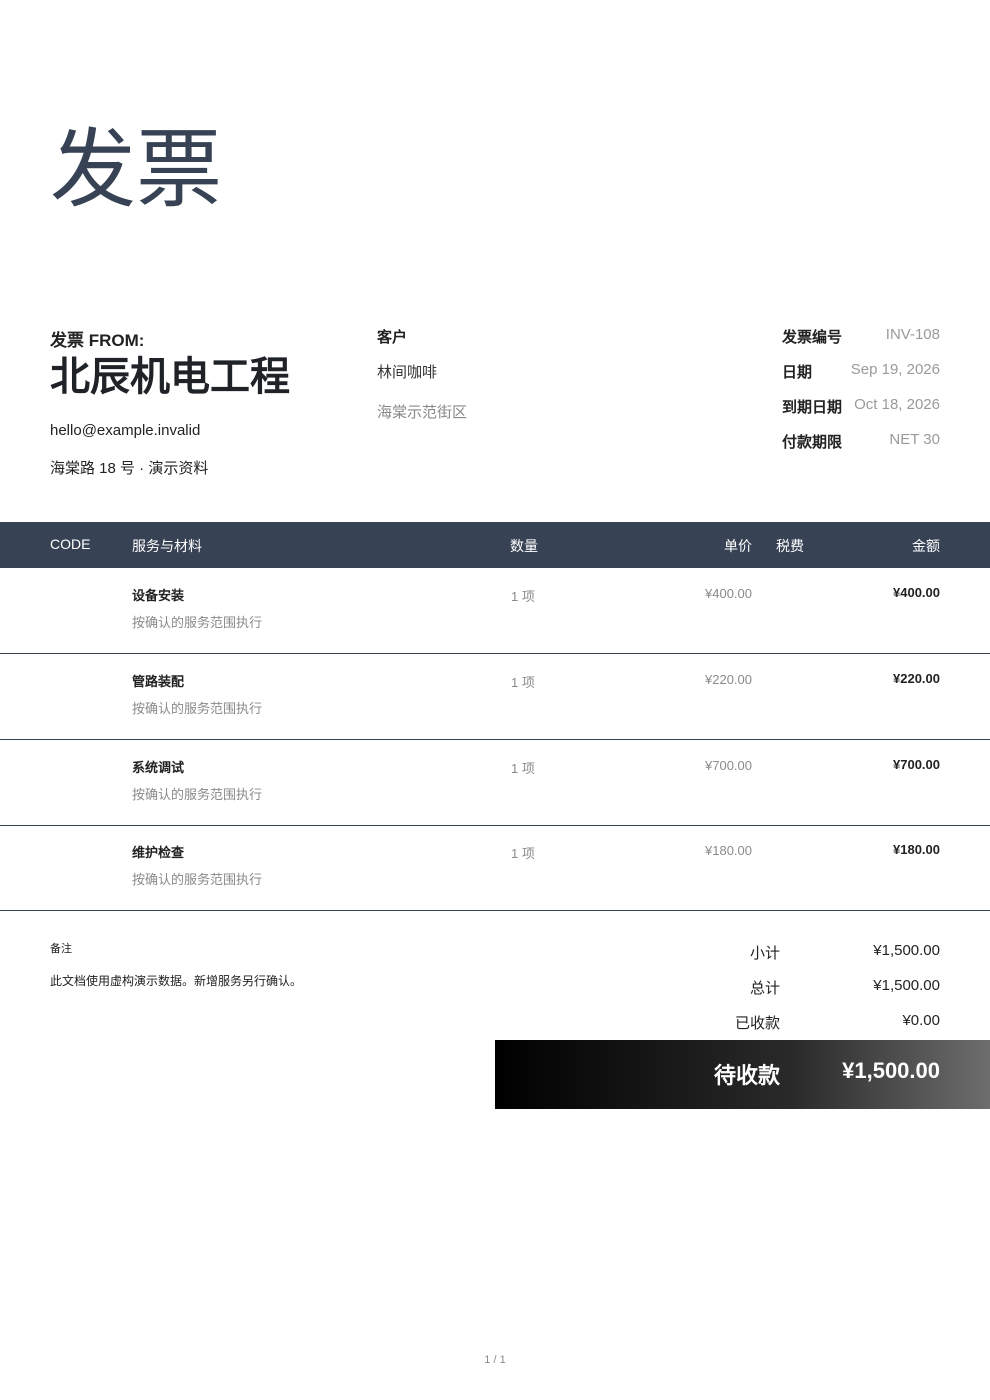 This screenshot has height=1400, width=990. What do you see at coordinates (728, 593) in the screenshot?
I see `item-price: ¥400.00` at bounding box center [728, 593].